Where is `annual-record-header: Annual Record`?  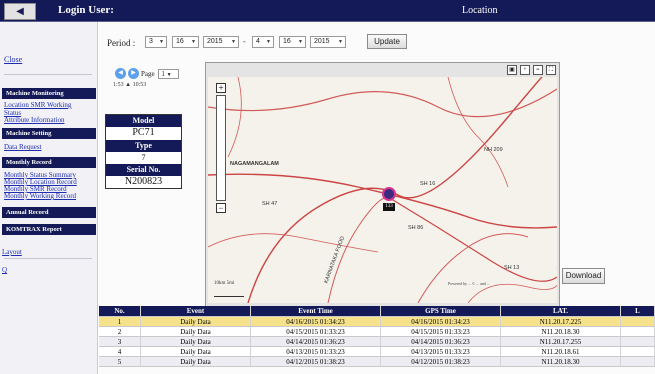 annual-record-header: Annual Record is located at coordinates (49, 212).